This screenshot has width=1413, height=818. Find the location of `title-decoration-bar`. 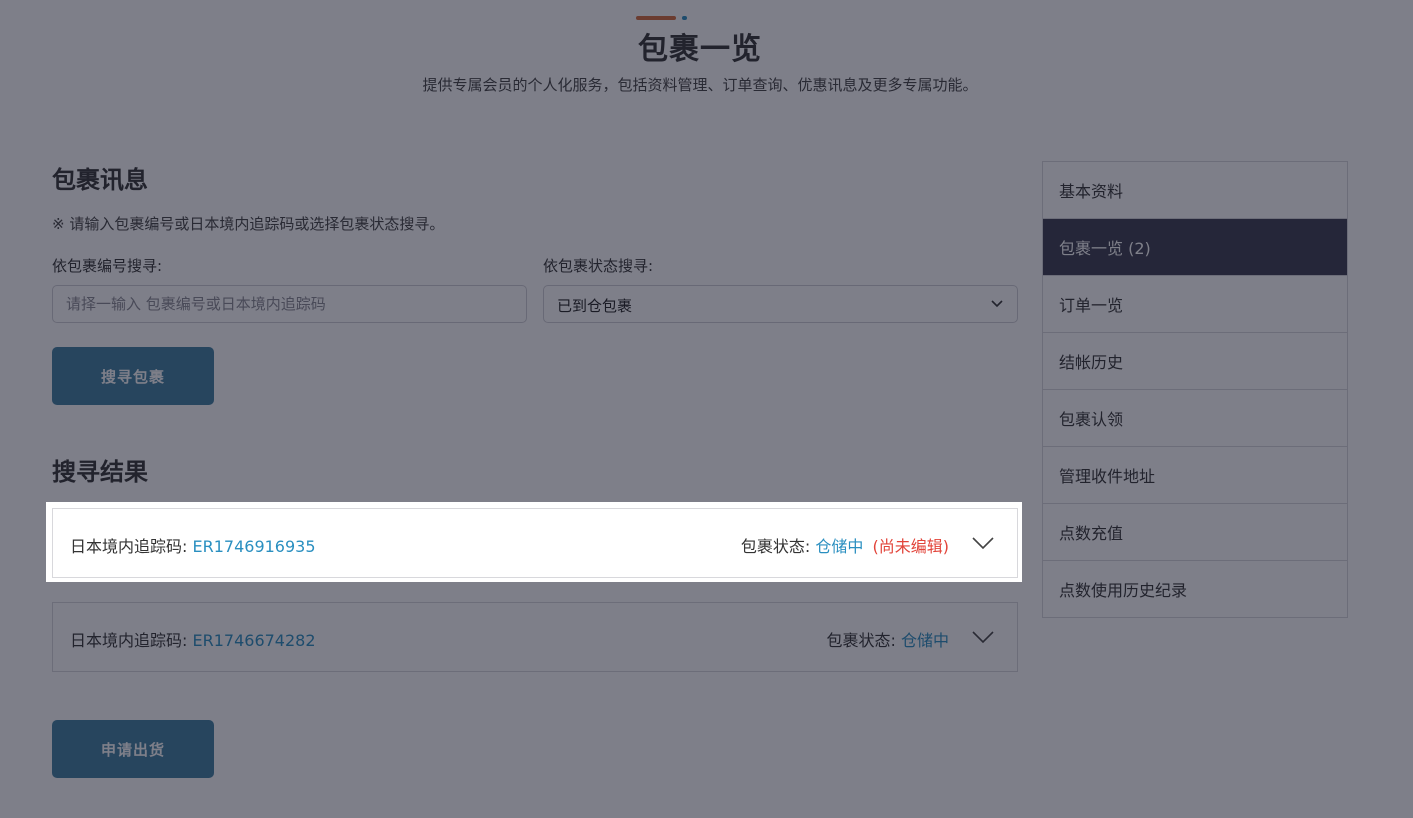

title-decoration-bar is located at coordinates (656, 18).